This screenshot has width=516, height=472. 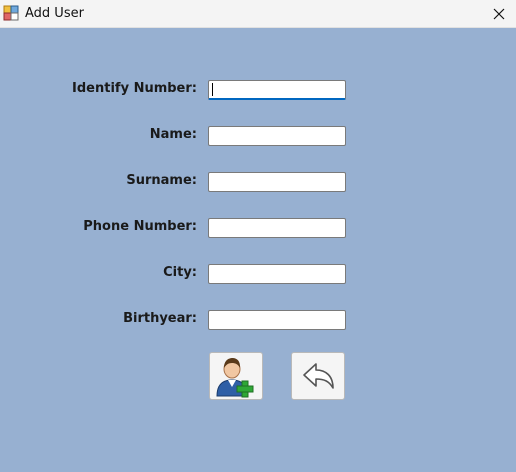 I want to click on form-row-city: City:, so click(x=258, y=275).